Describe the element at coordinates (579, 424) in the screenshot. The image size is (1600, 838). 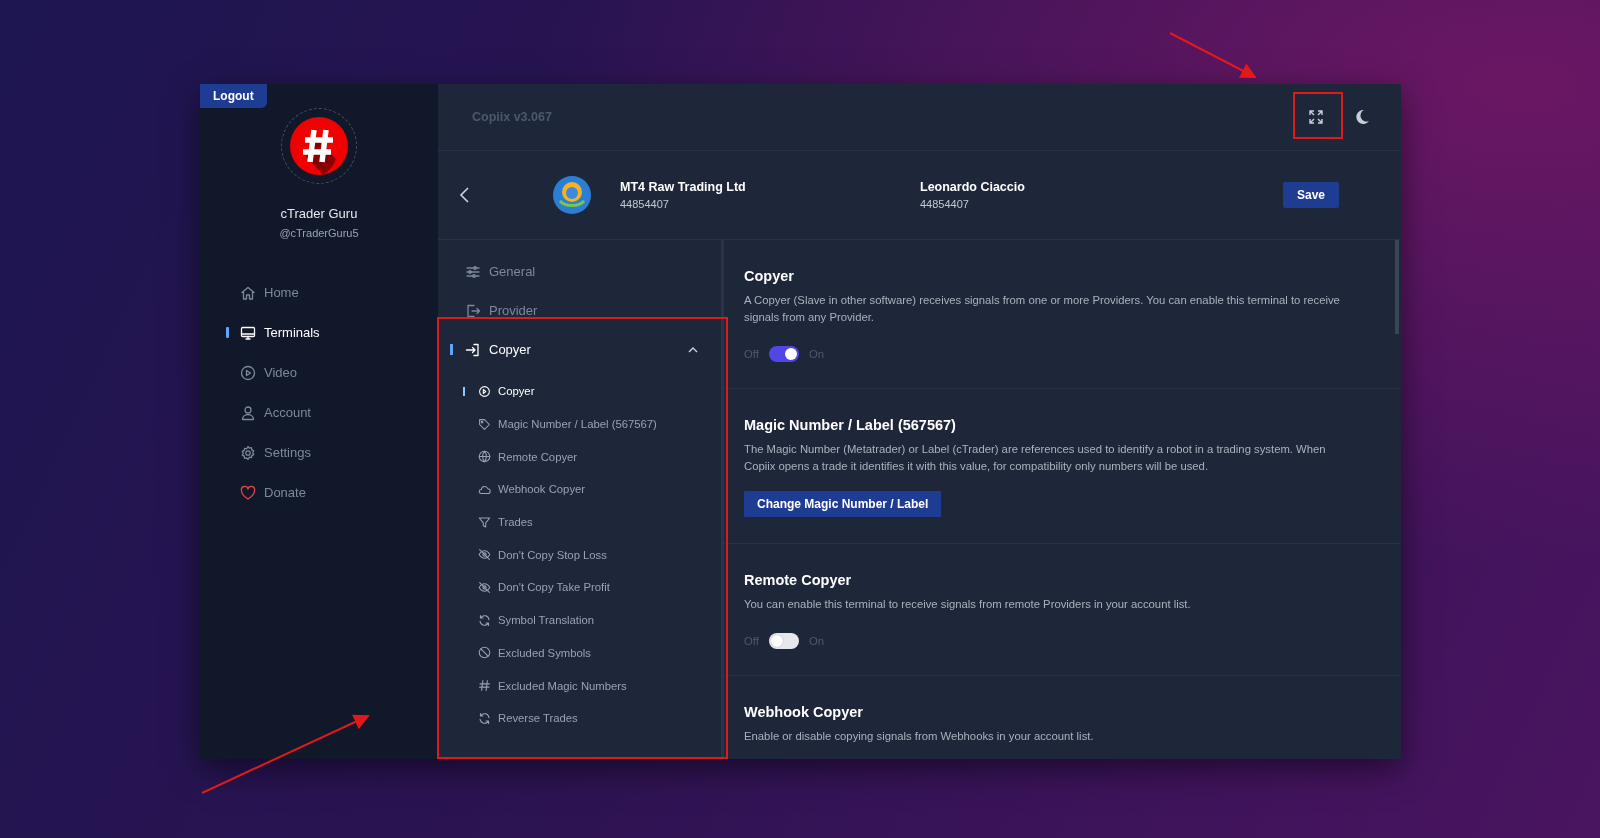
I see `settings-subnav-item: Magic Number / Label (567567)` at that location.